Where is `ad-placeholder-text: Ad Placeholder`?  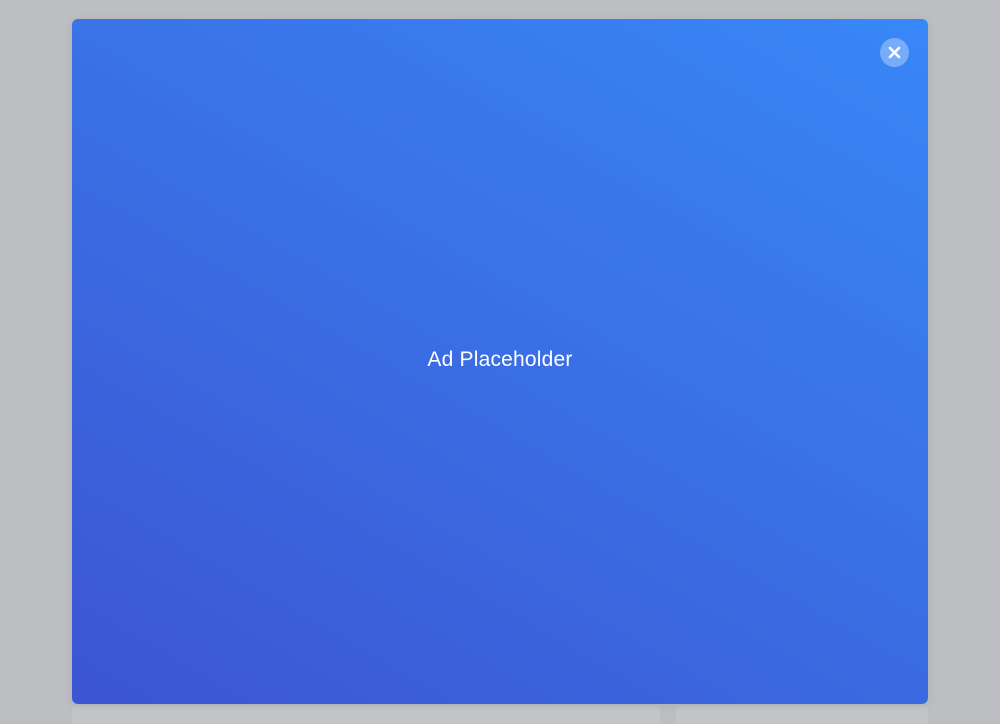 ad-placeholder-text: Ad Placeholder is located at coordinates (500, 359).